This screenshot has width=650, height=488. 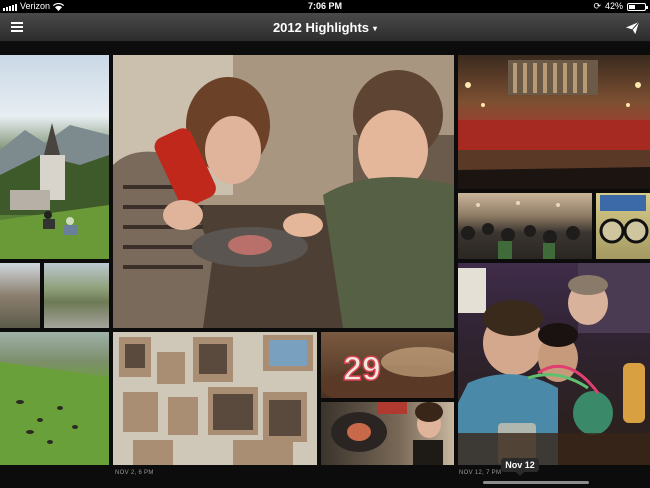 What do you see at coordinates (613, 6) in the screenshot?
I see `battery-percent: 42%` at bounding box center [613, 6].